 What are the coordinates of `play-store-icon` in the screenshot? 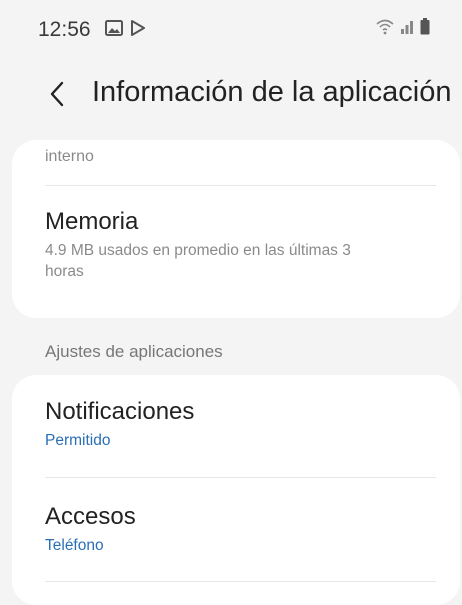 It's located at (138, 30).